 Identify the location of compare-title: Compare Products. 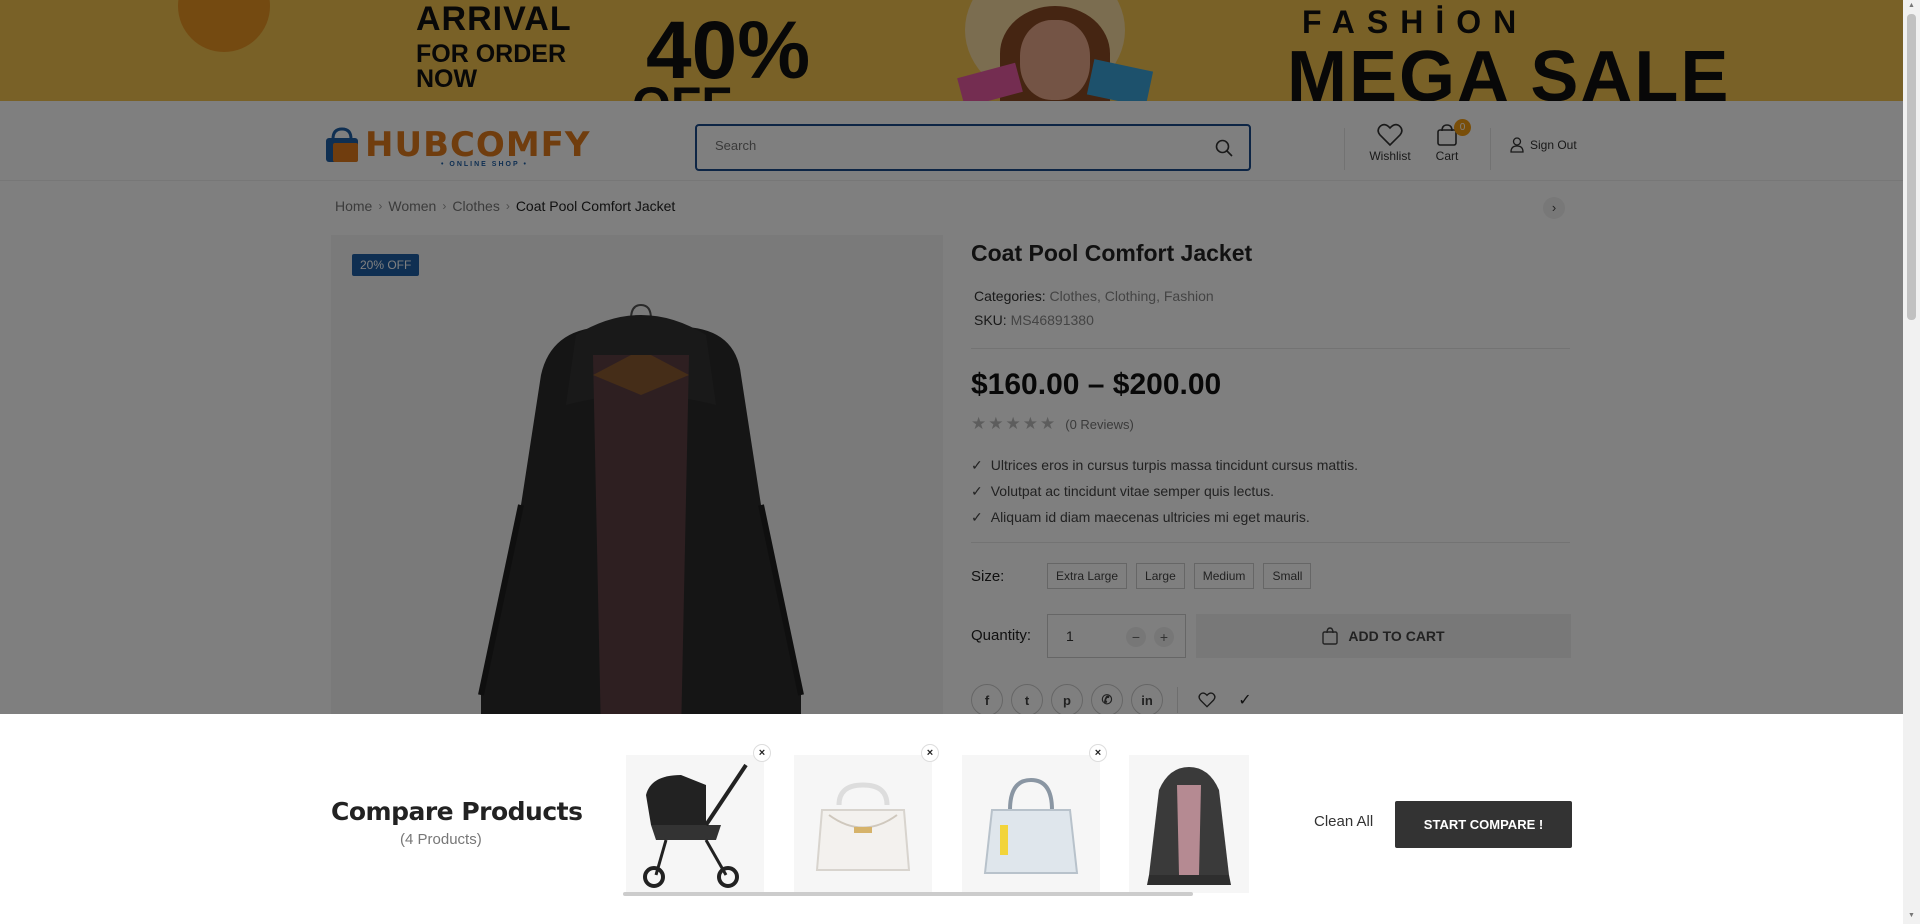
(457, 811).